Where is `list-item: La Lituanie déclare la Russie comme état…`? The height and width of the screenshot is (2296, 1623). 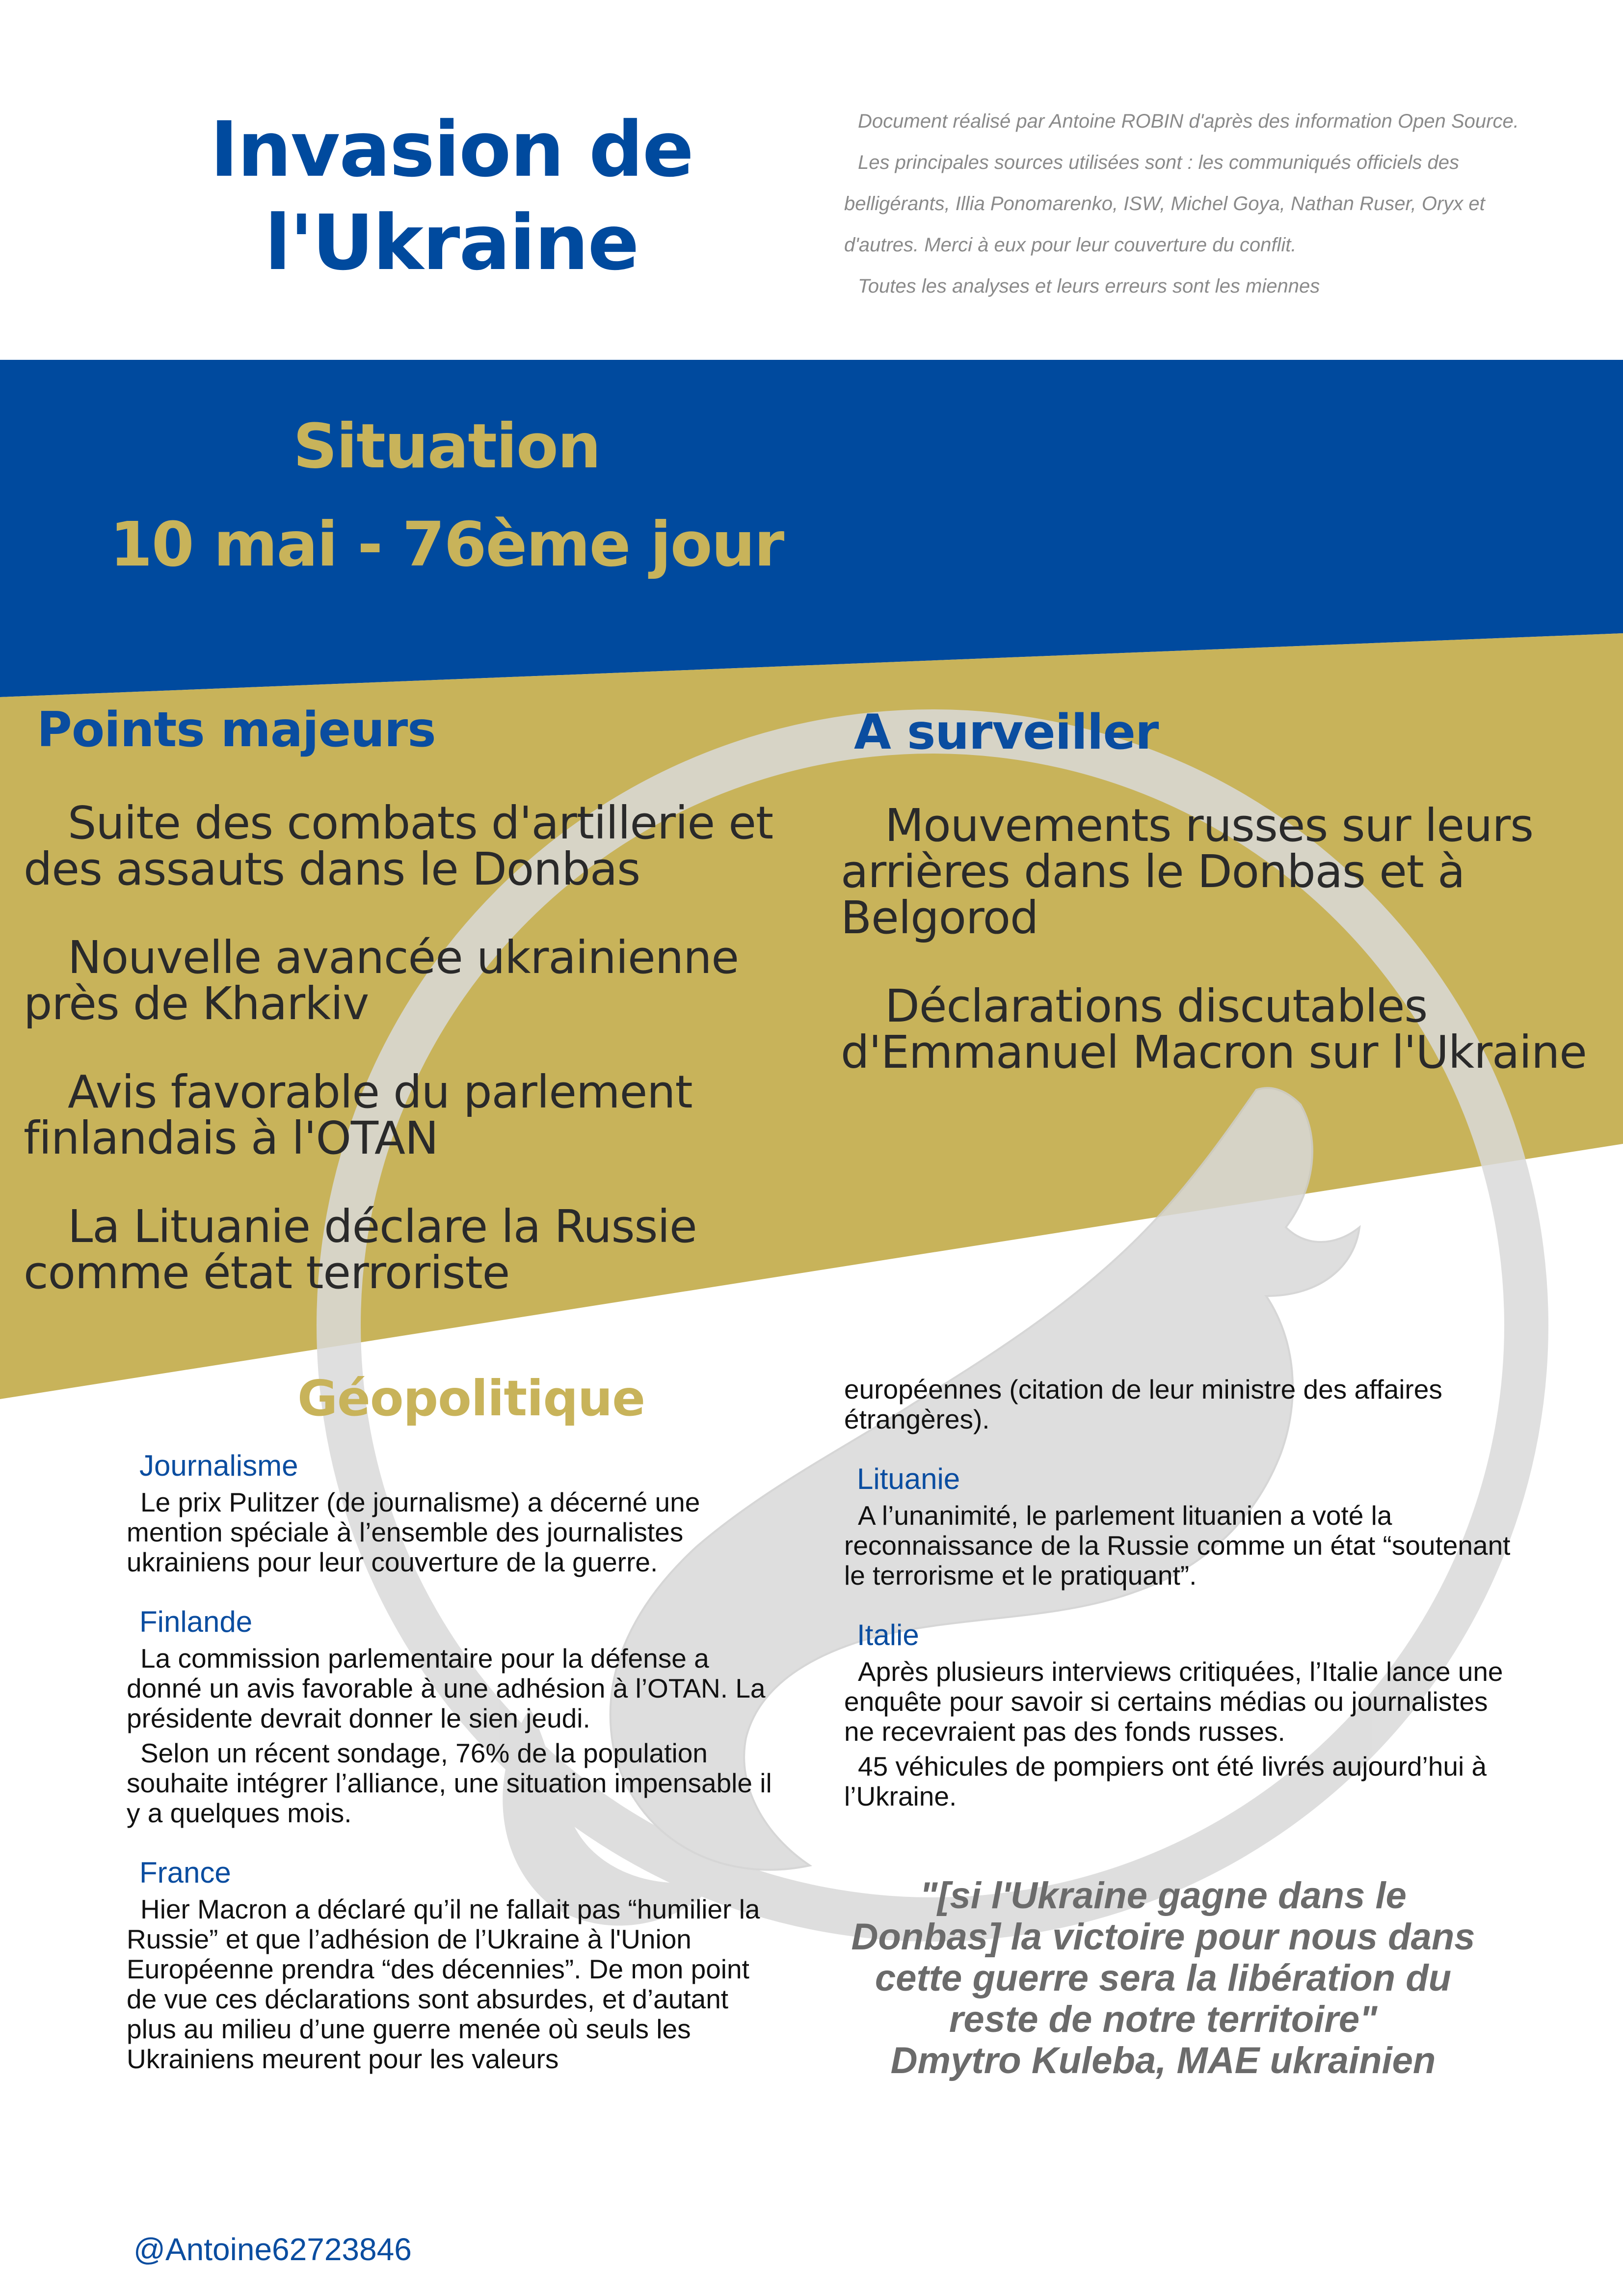 list-item: La Lituanie déclare la Russie comme état… is located at coordinates (360, 1249).